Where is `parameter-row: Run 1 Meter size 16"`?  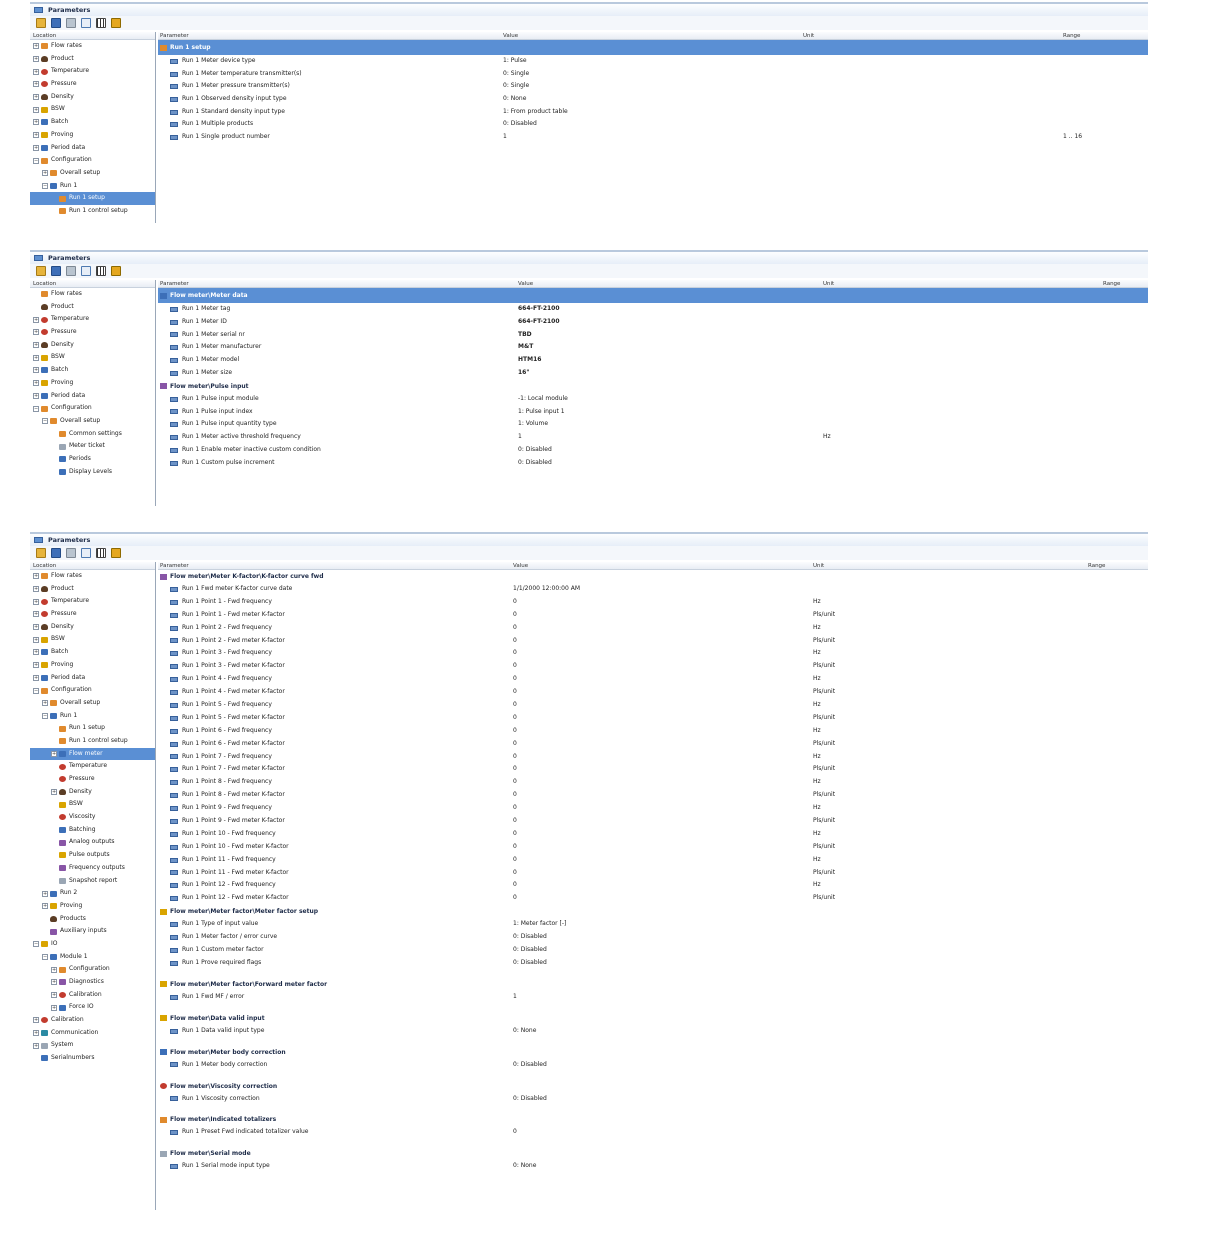
parameter-row: Run 1 Meter size 16" is located at coordinates (653, 373).